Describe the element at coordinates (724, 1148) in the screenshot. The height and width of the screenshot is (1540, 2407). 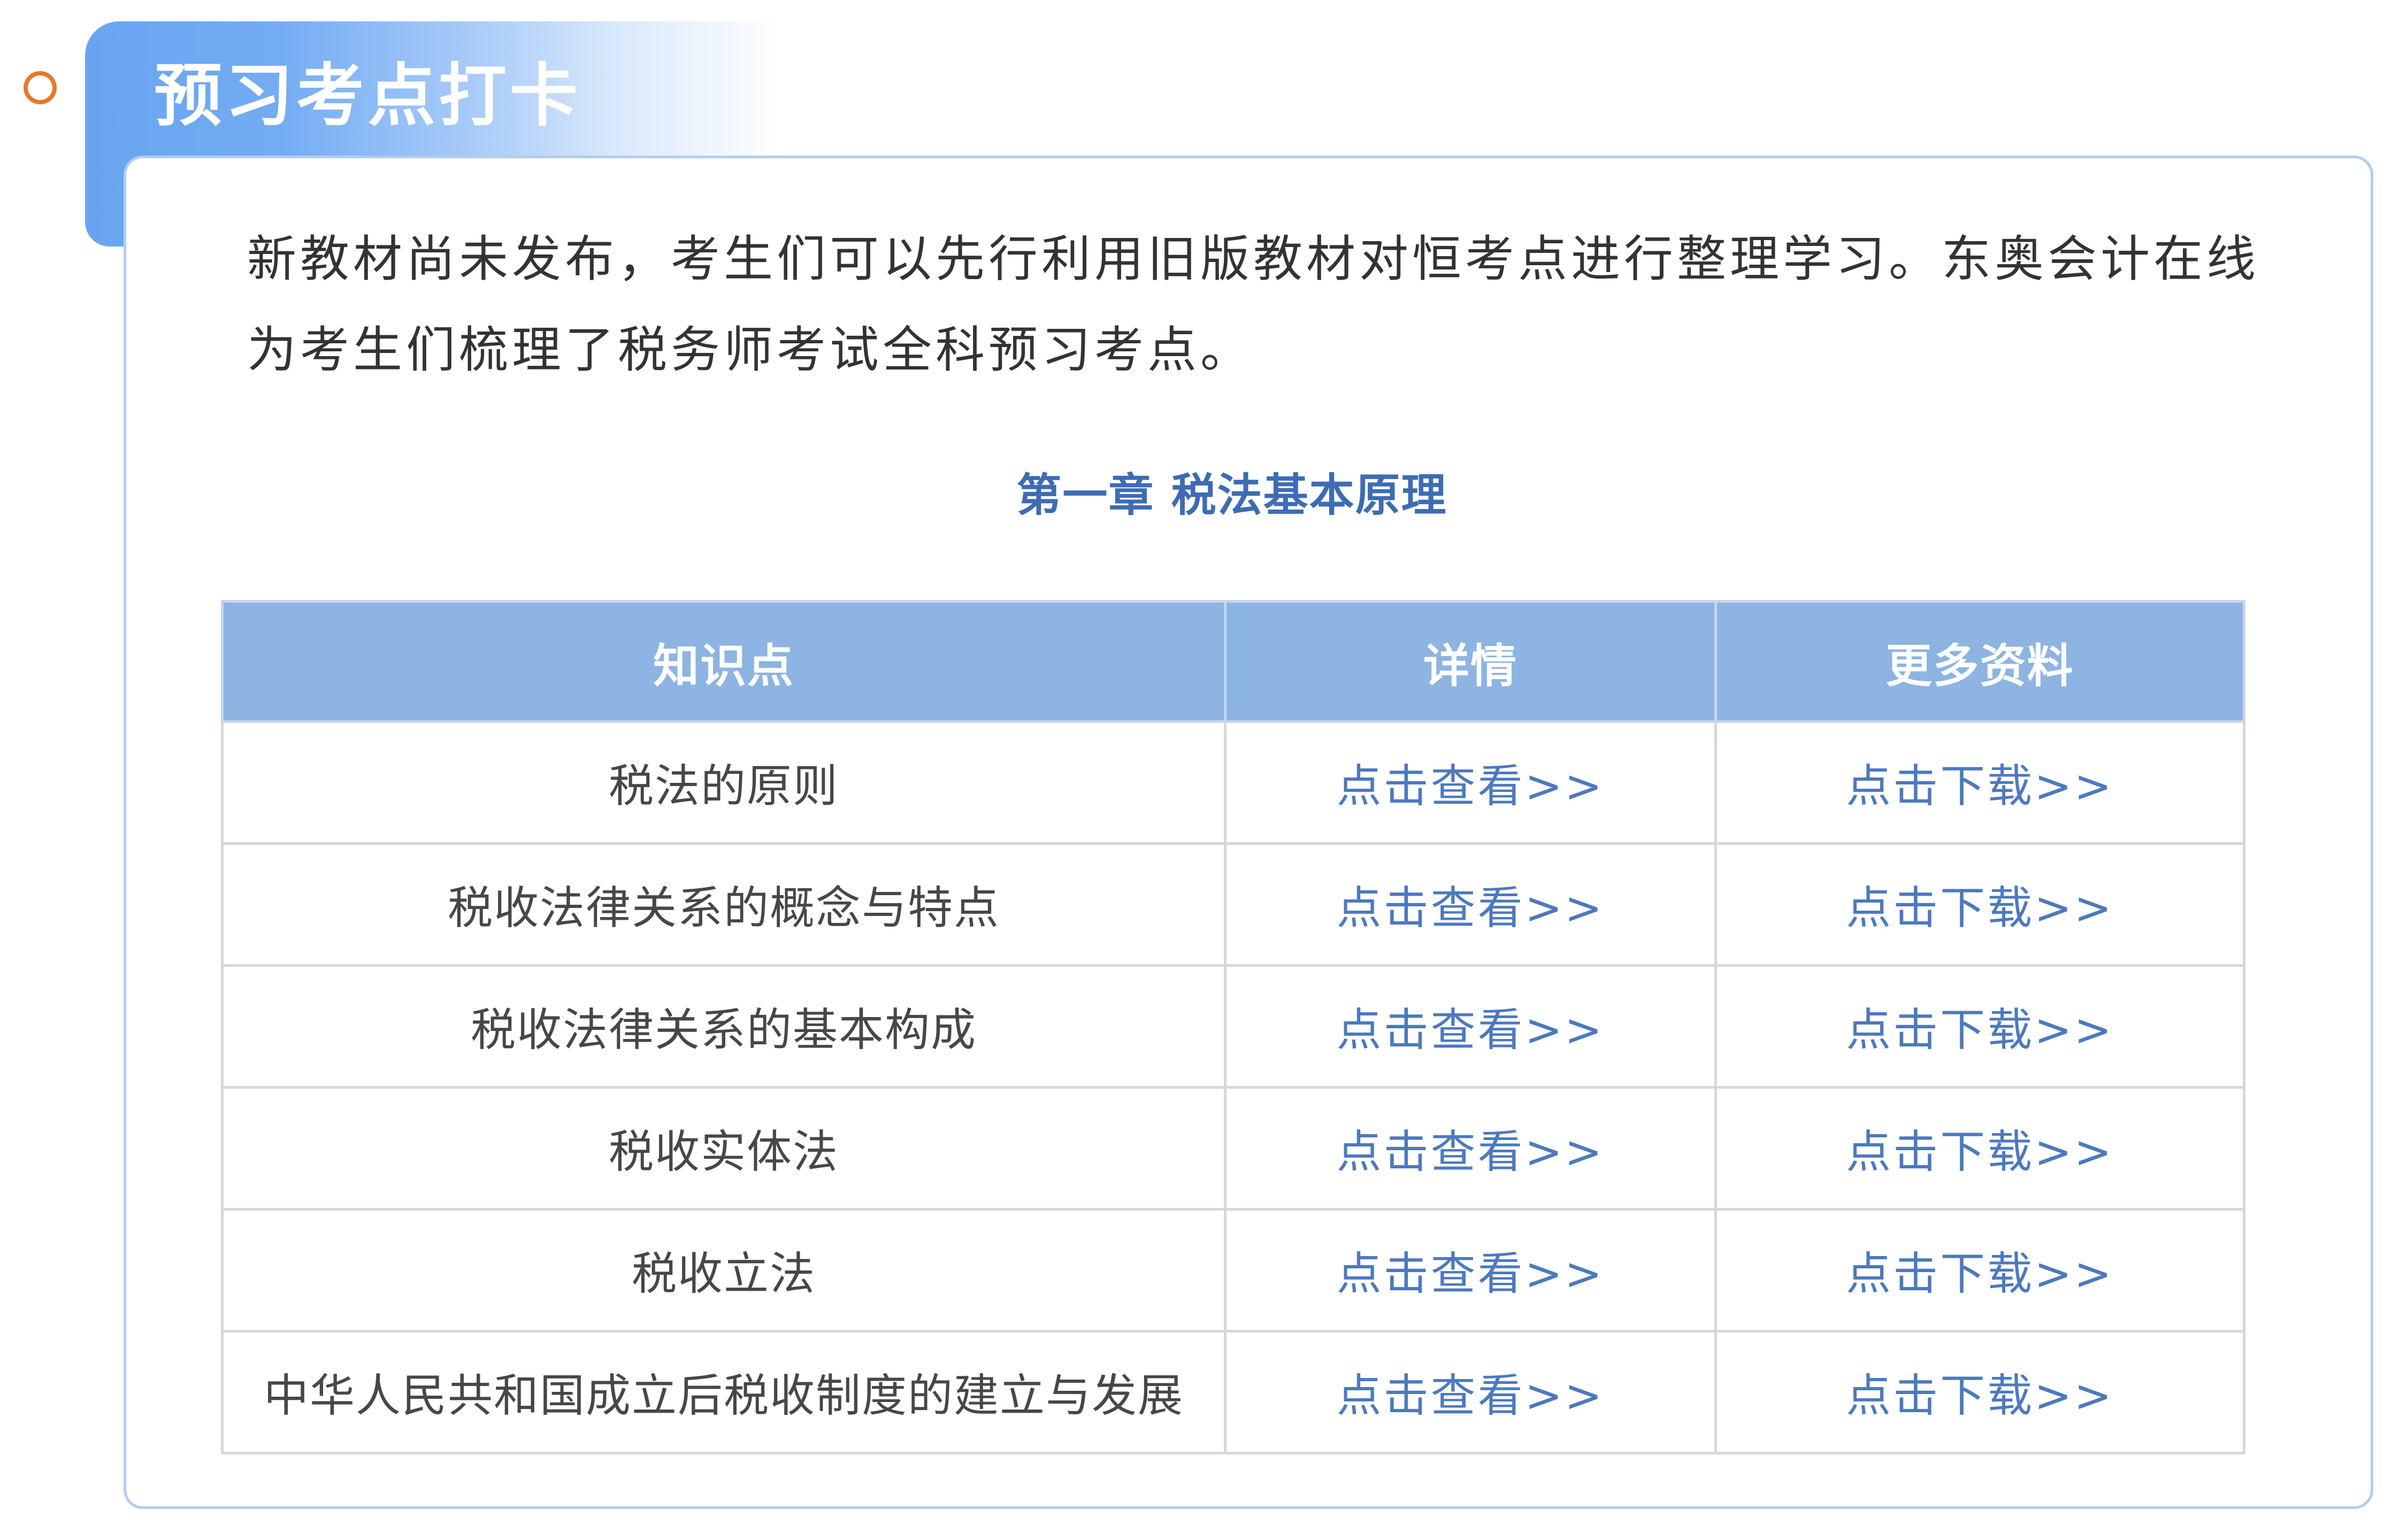
I see `topic-cell: 税收实体法` at that location.